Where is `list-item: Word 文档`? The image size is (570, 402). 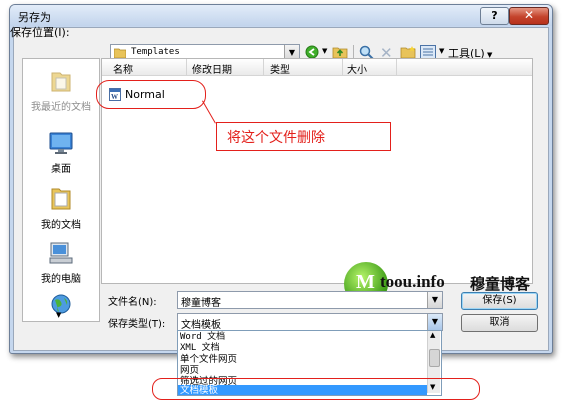
list-item: Word 文档 is located at coordinates (202, 337).